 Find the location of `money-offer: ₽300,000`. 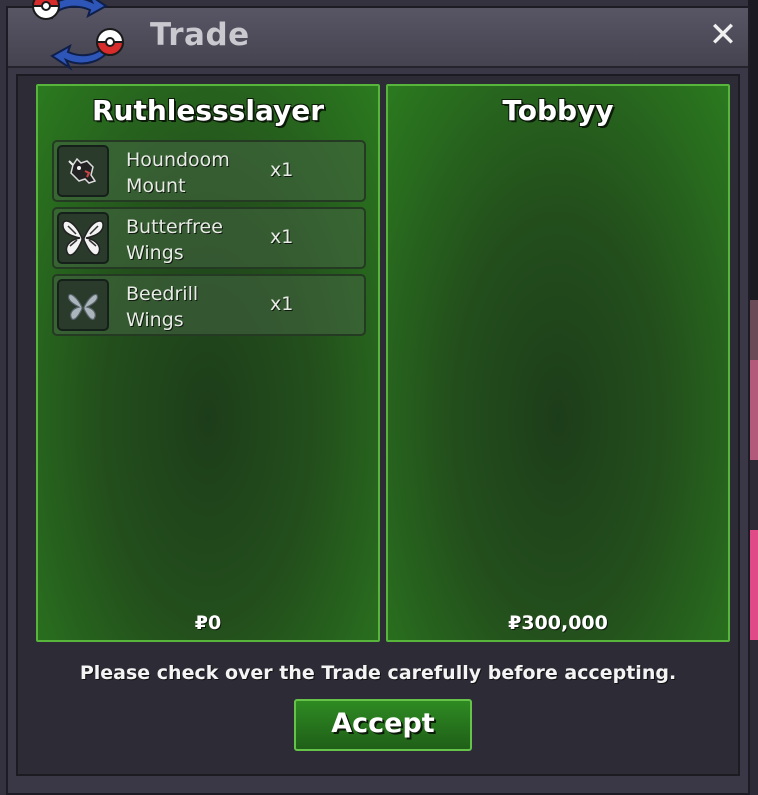

money-offer: ₽300,000 is located at coordinates (558, 623).